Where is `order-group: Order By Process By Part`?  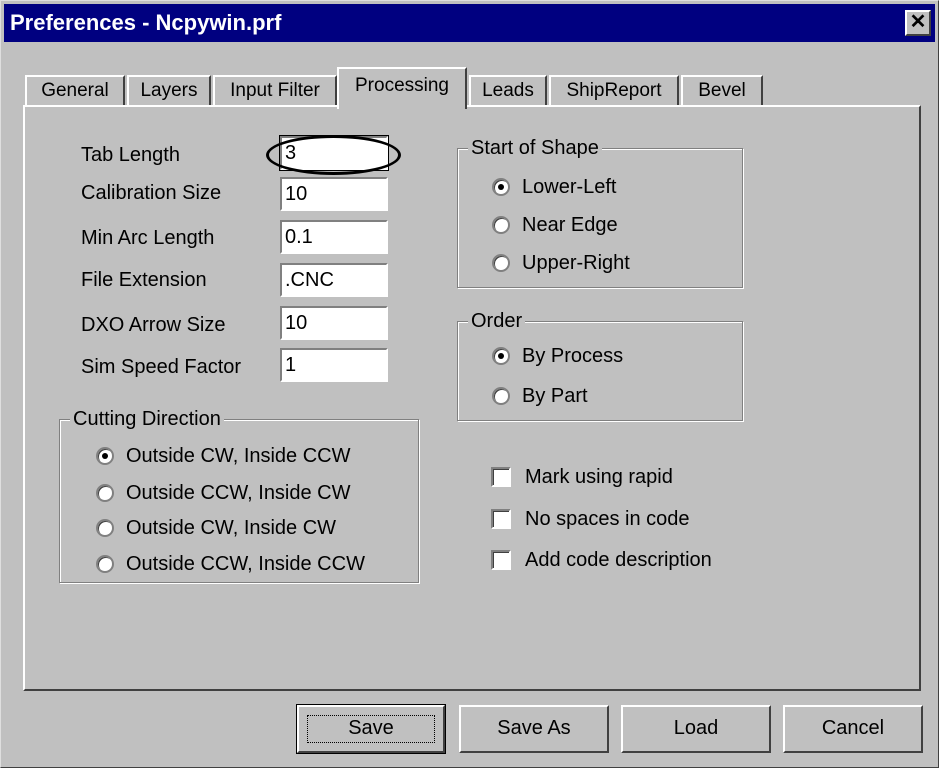 order-group: Order By Process By Part is located at coordinates (600, 365).